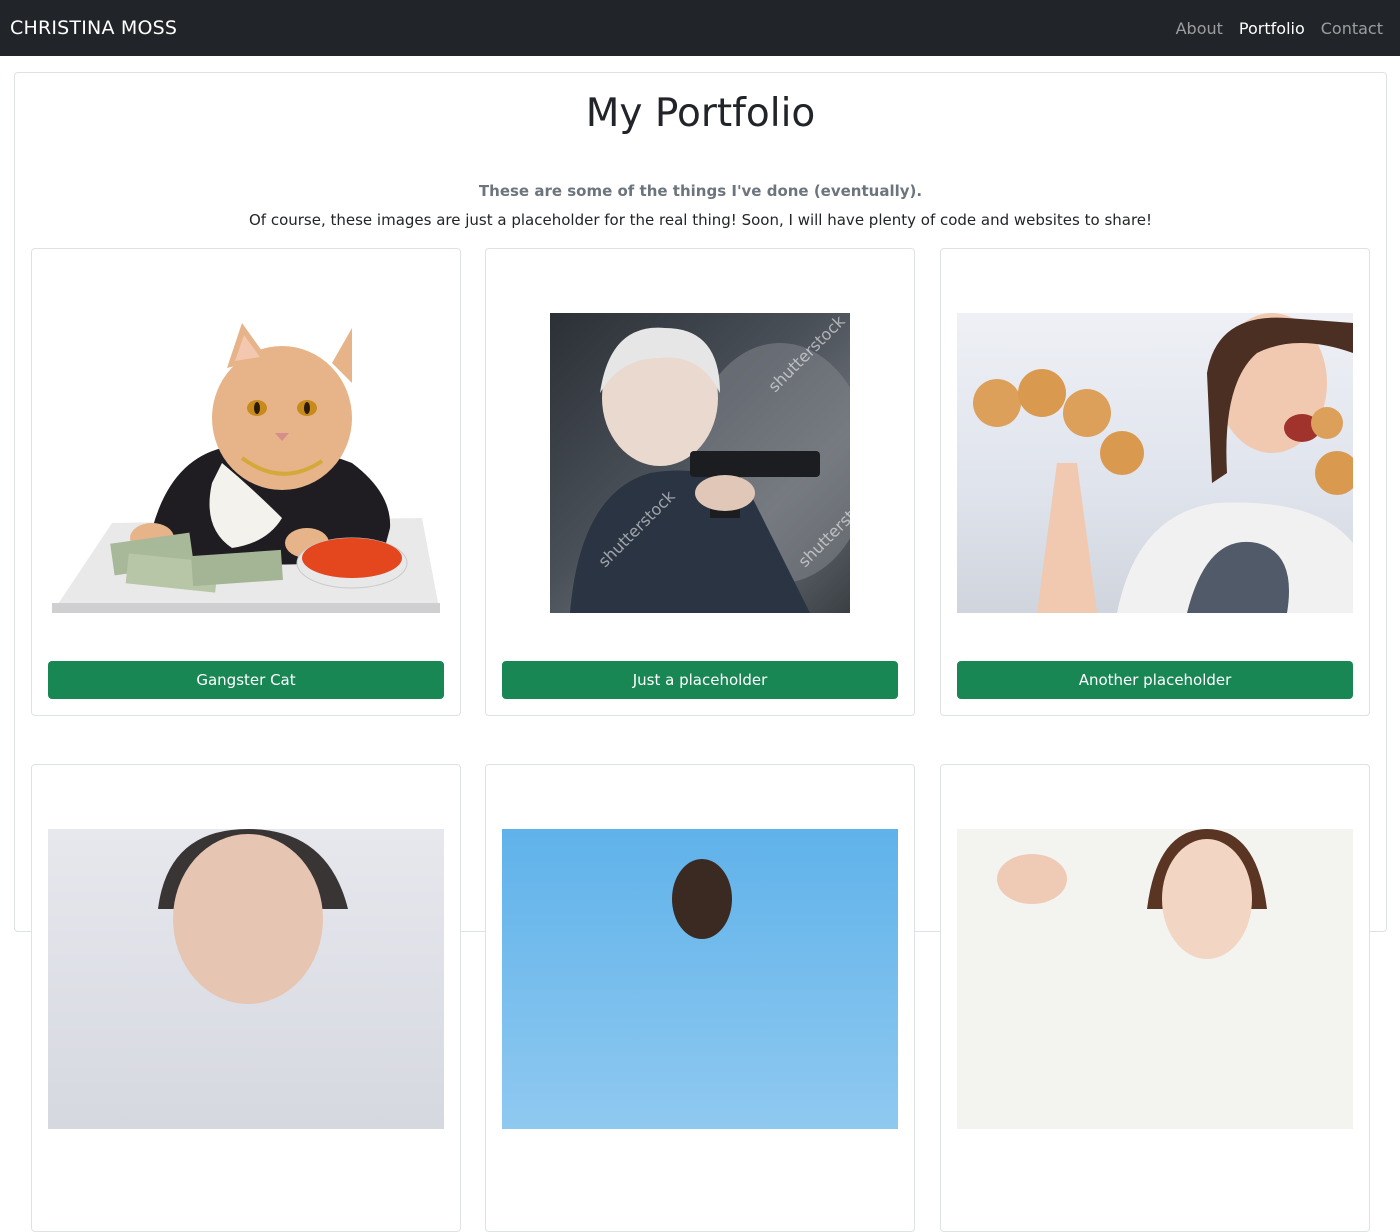  What do you see at coordinates (1352, 28) in the screenshot?
I see `nav-link-contact: Contact` at bounding box center [1352, 28].